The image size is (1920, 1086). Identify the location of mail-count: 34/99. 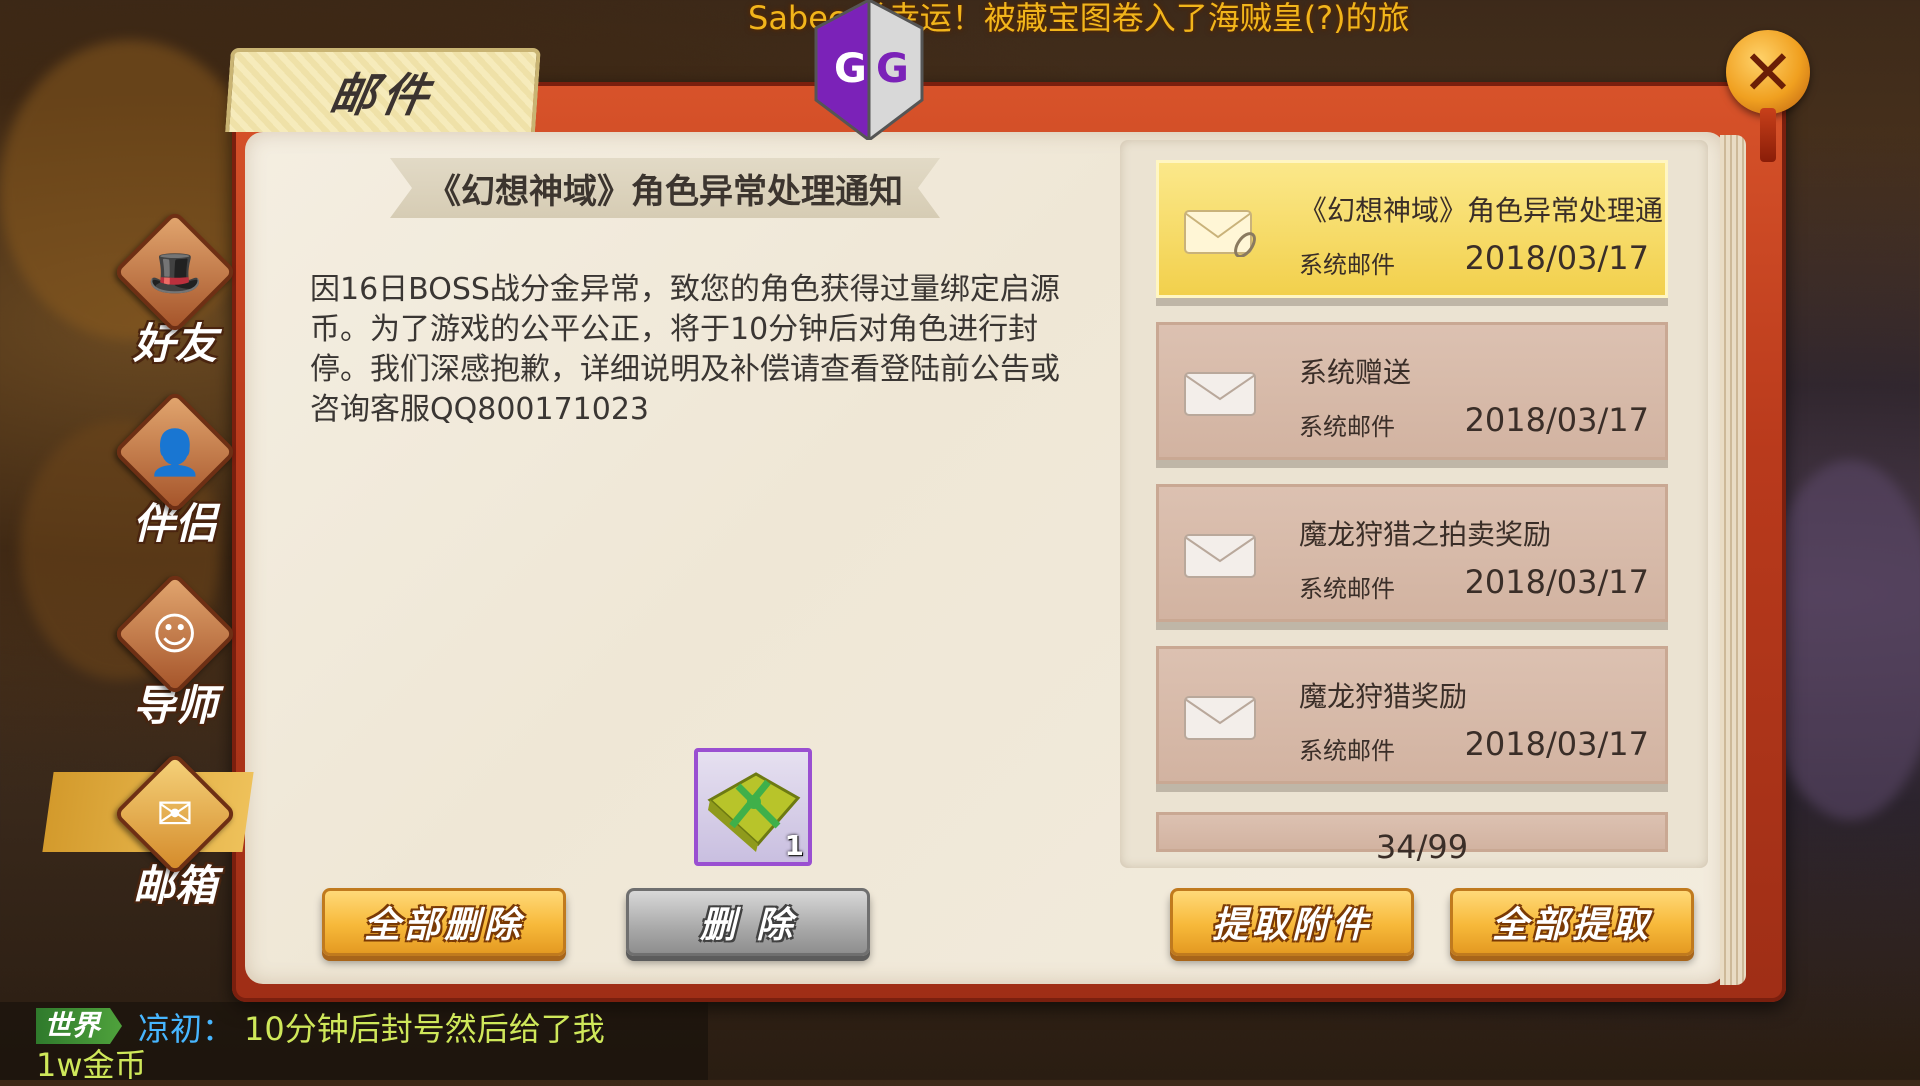
(1422, 847).